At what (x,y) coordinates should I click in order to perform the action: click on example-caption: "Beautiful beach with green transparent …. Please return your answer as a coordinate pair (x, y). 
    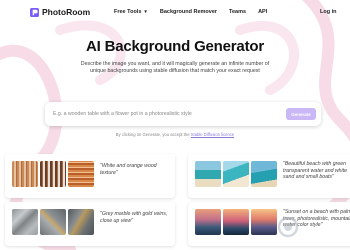
    Looking at the image, I should click on (315, 170).